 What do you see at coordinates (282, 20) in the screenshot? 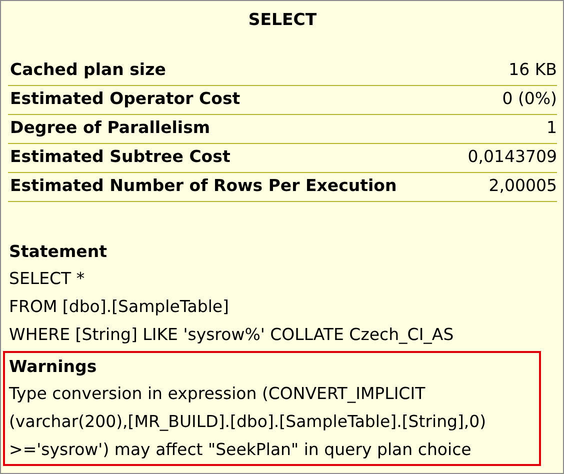
I see `tooltip-title: SELECT` at bounding box center [282, 20].